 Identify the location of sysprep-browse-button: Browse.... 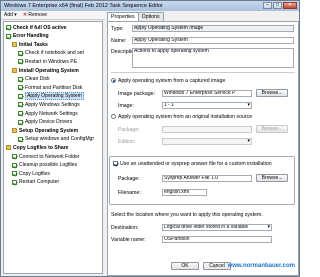
(272, 178).